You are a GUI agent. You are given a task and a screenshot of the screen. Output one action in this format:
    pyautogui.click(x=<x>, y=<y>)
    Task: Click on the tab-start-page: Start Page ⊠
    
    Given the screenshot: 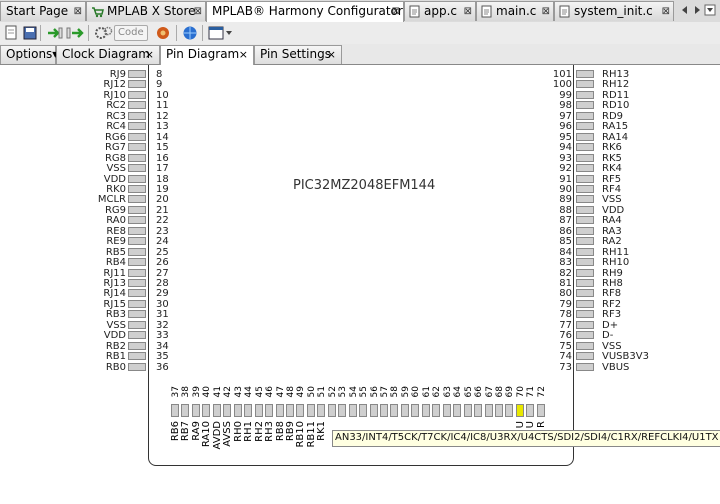 What is the action you would take?
    pyautogui.click(x=43, y=11)
    